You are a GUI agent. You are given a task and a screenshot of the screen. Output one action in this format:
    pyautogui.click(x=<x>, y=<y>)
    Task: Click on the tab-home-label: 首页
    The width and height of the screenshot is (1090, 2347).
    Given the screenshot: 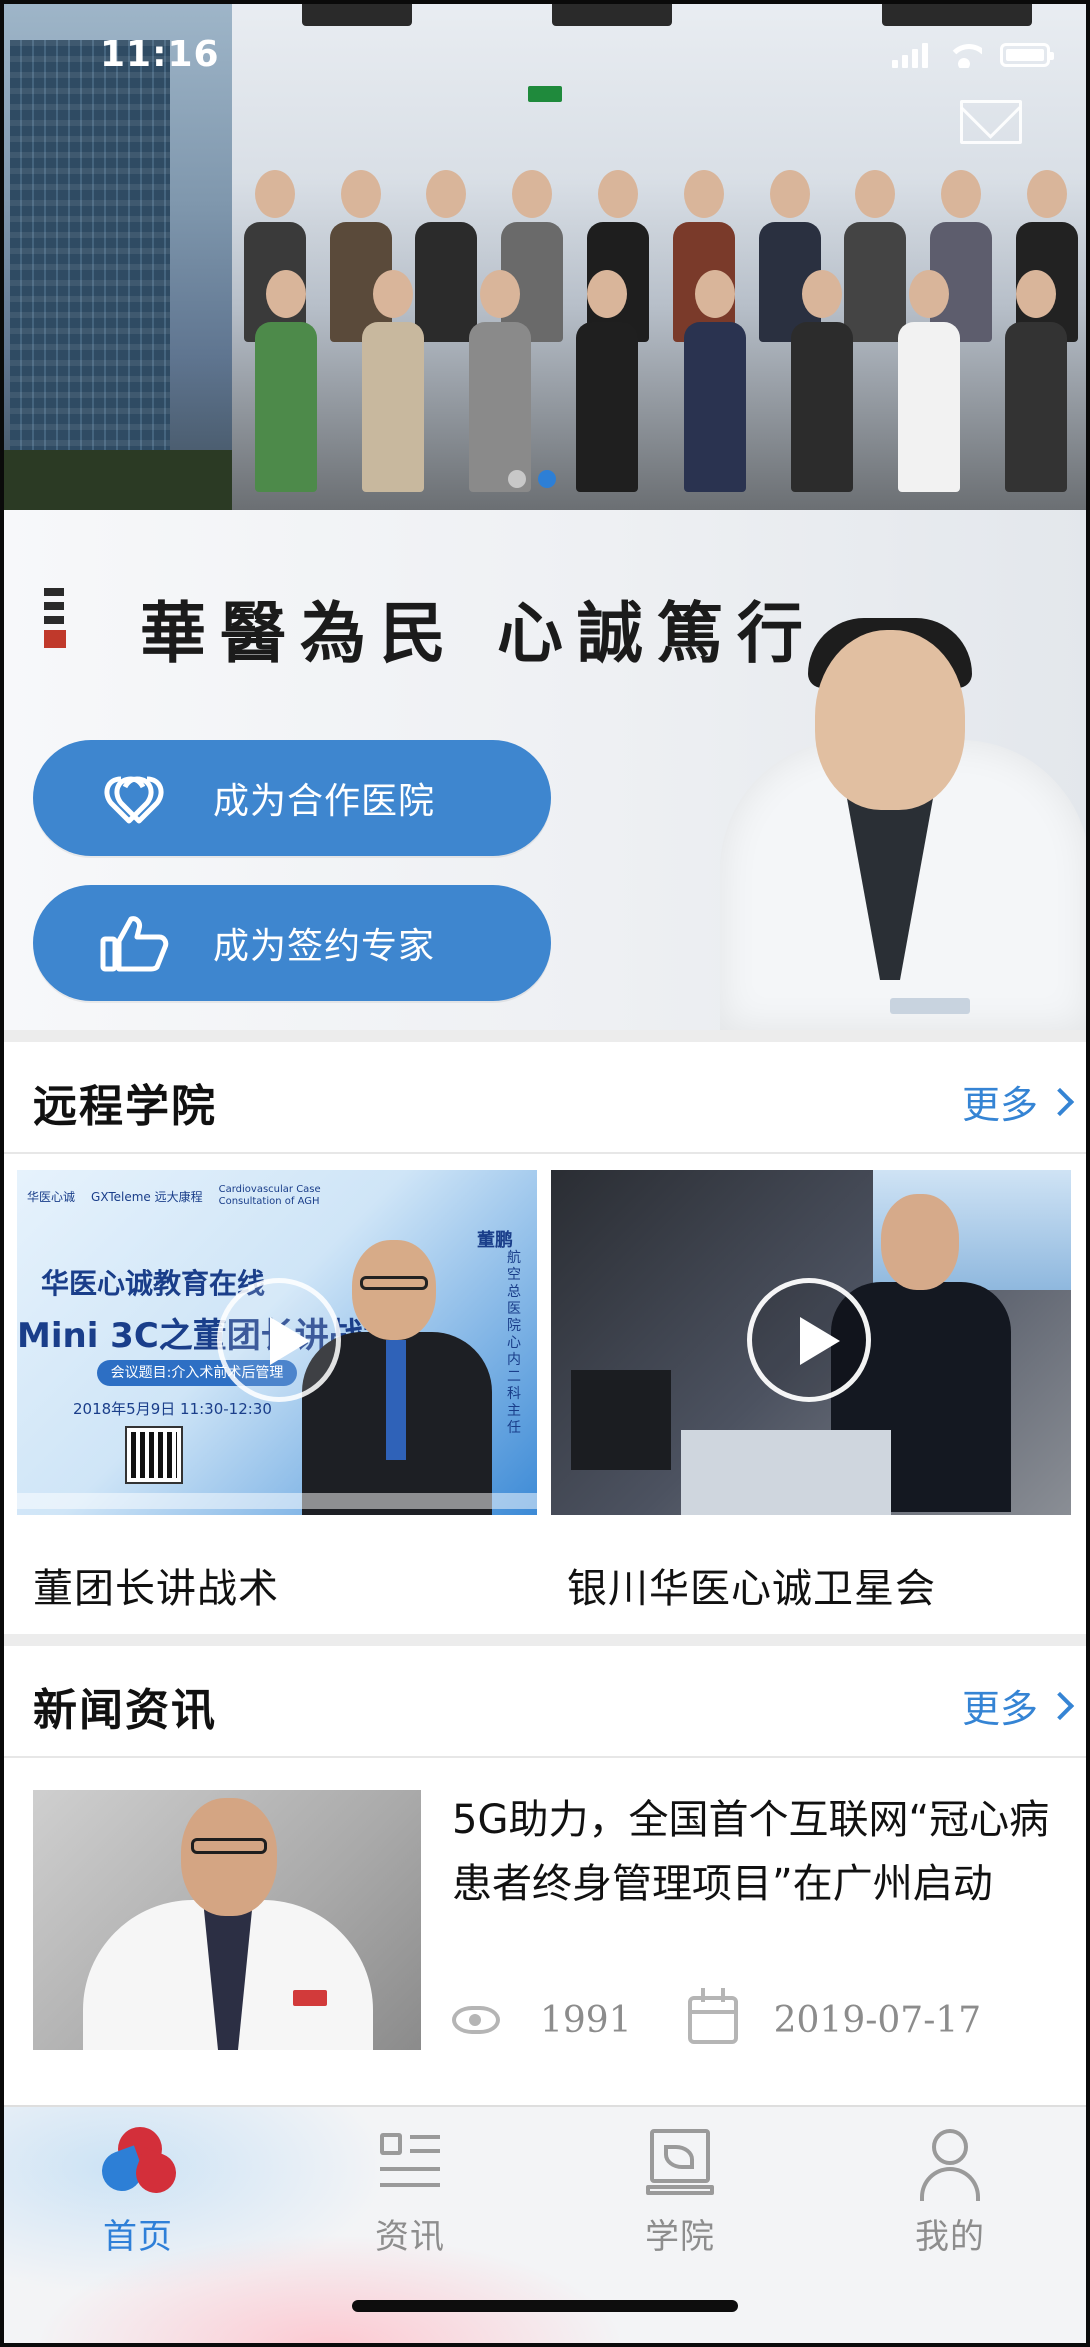 What is the action you would take?
    pyautogui.click(x=138, y=2237)
    